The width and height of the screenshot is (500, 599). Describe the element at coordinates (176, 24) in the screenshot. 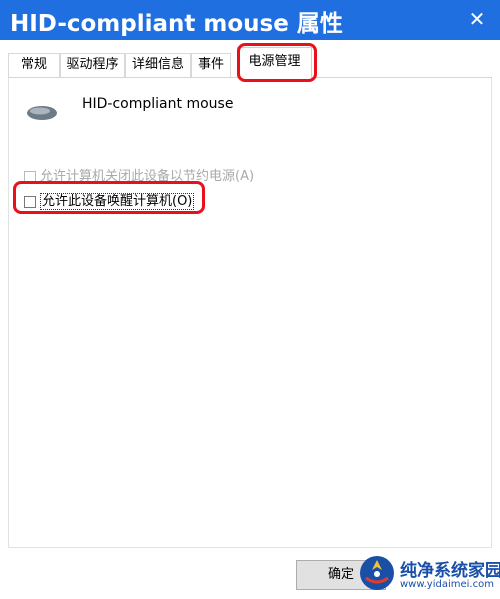

I see `window-title: HID-compliant mouse 属性` at that location.